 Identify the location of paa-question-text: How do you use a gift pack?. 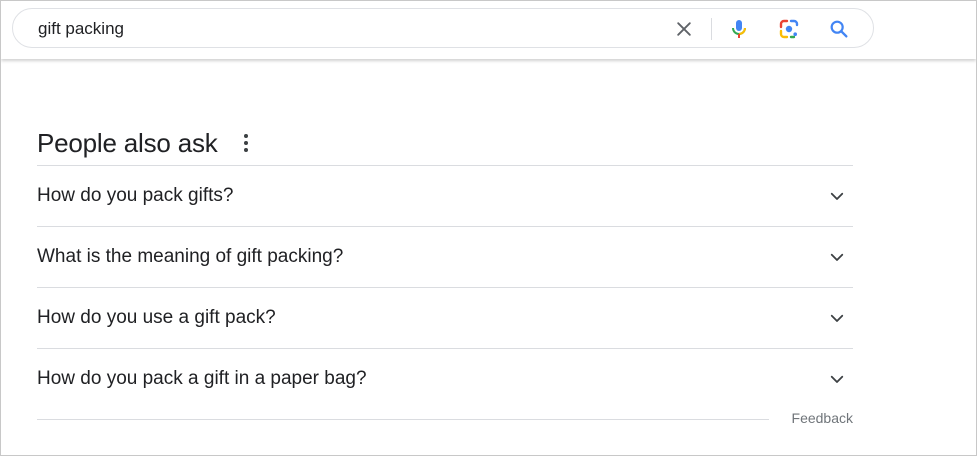
(156, 317).